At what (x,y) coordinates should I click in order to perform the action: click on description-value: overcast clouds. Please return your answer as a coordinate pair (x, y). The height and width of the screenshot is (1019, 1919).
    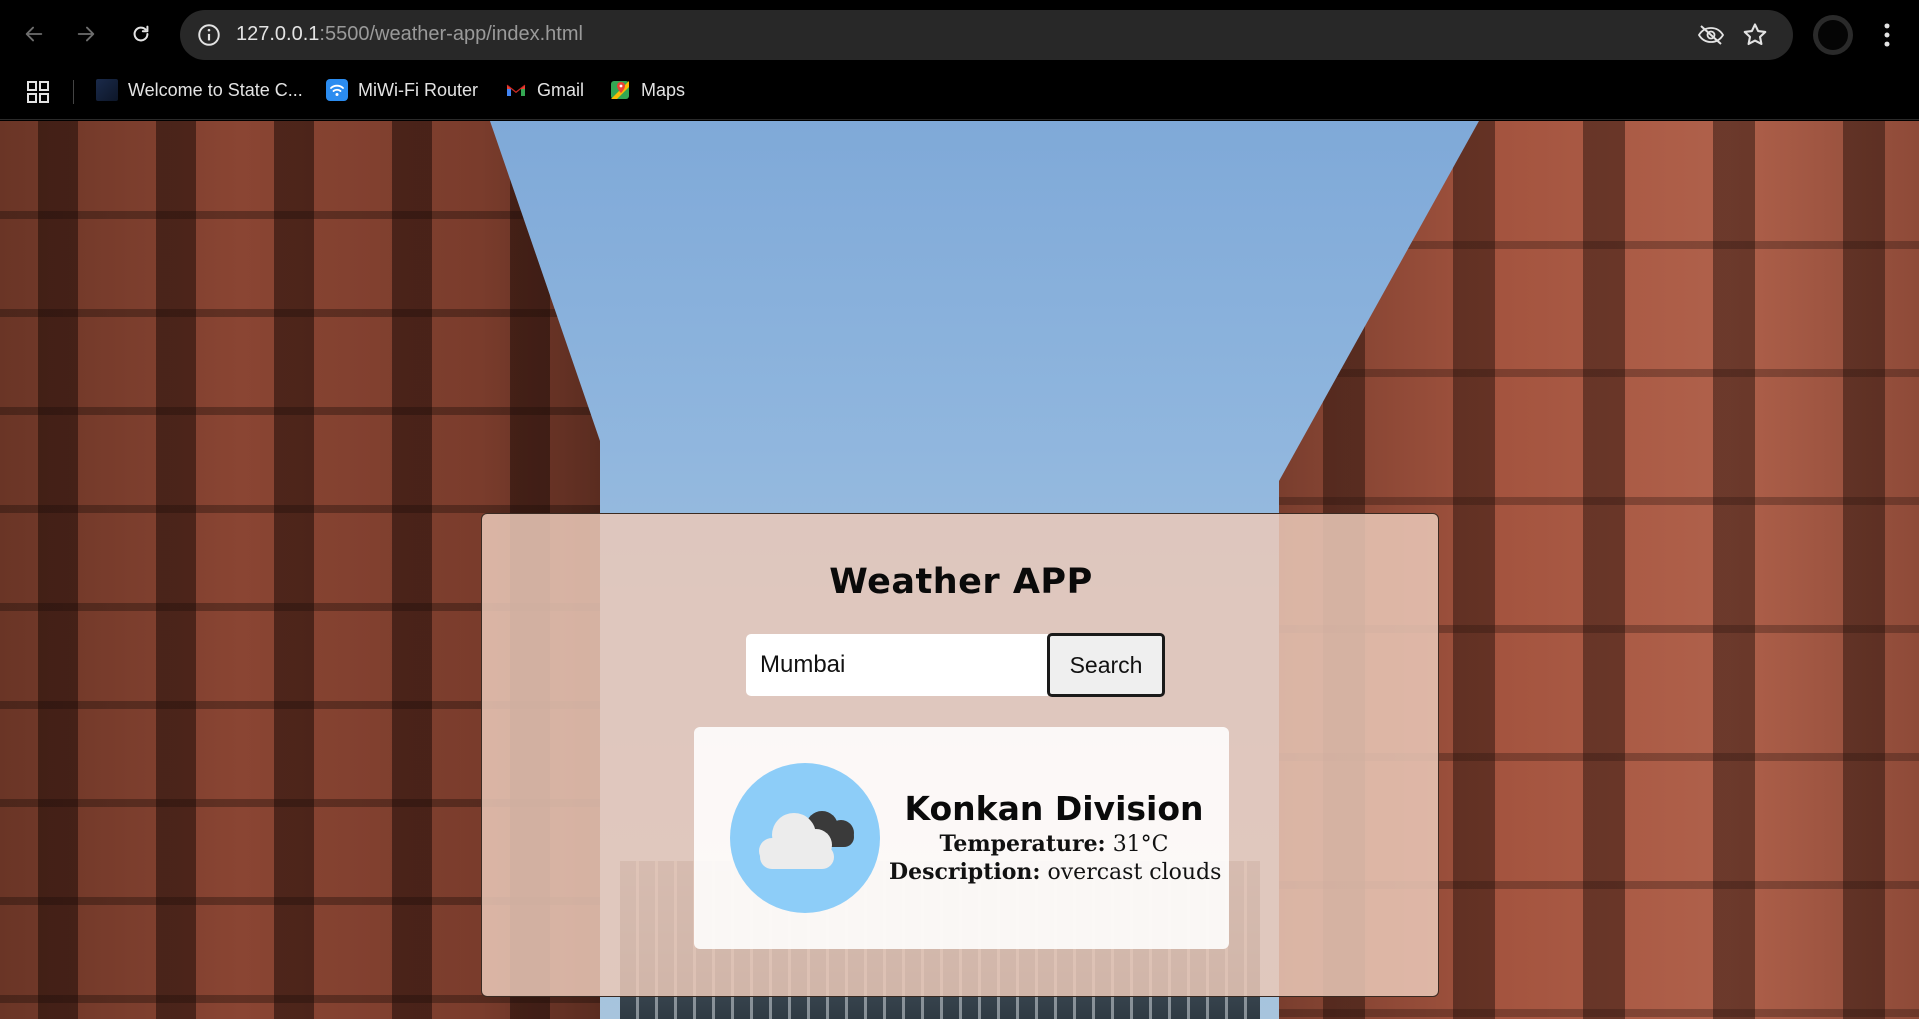
    Looking at the image, I should click on (1134, 872).